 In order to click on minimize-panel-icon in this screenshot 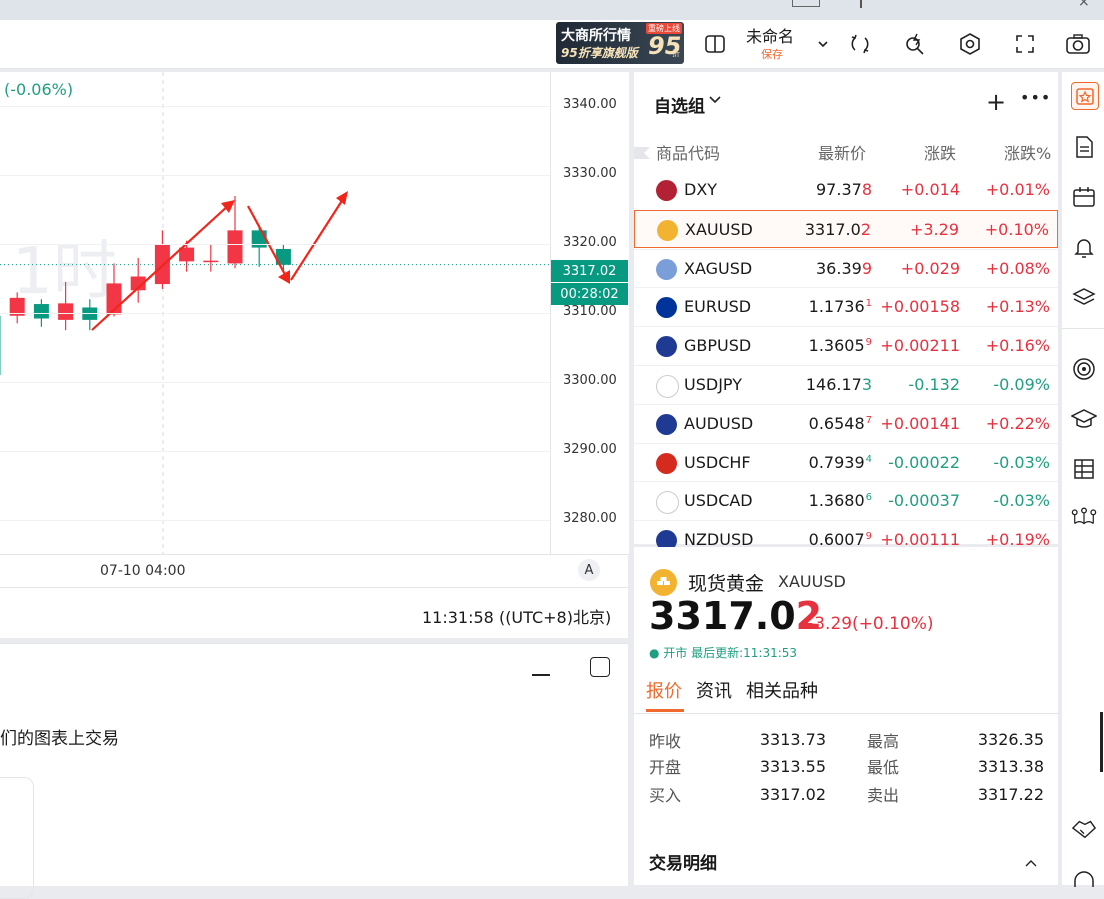, I will do `click(541, 675)`.